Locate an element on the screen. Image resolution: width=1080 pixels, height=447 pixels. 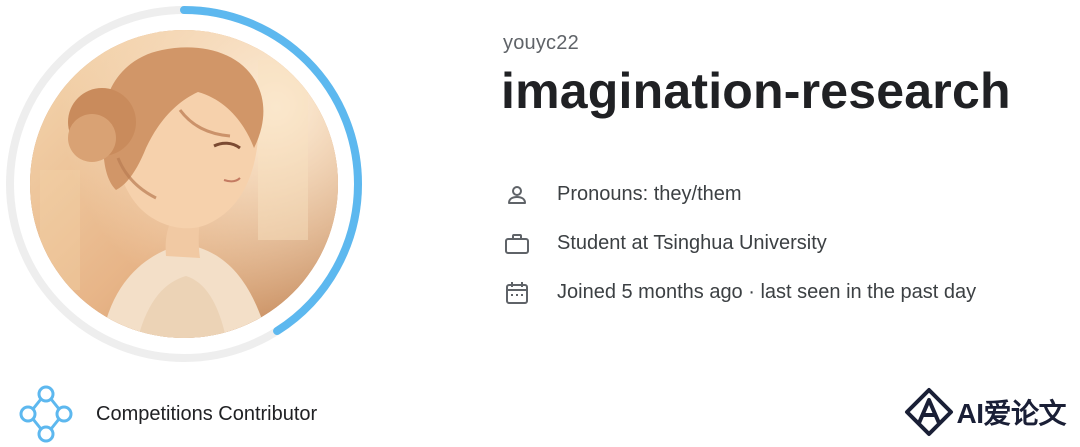
badge-label: Competitions Contributor is located at coordinates (207, 413).